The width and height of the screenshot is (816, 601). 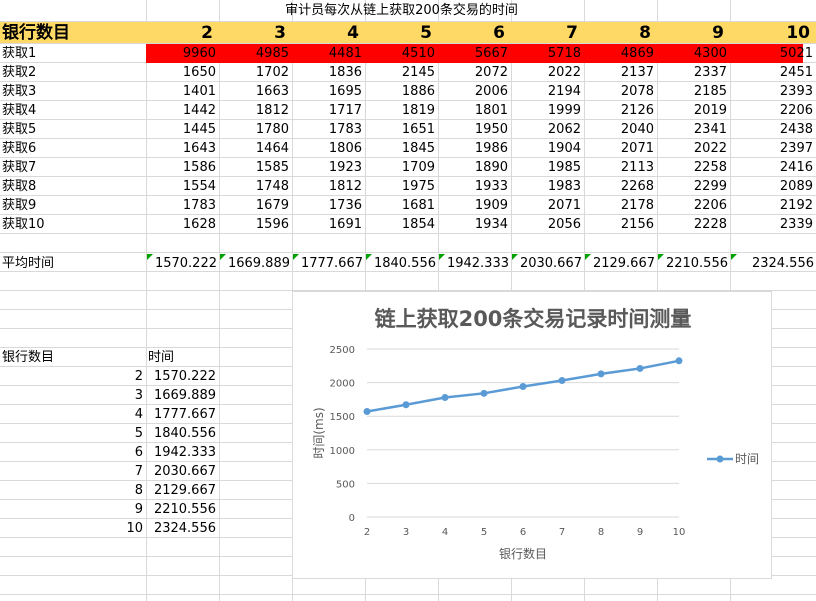 What do you see at coordinates (182, 357) in the screenshot?
I see `summary-header-value: 时间` at bounding box center [182, 357].